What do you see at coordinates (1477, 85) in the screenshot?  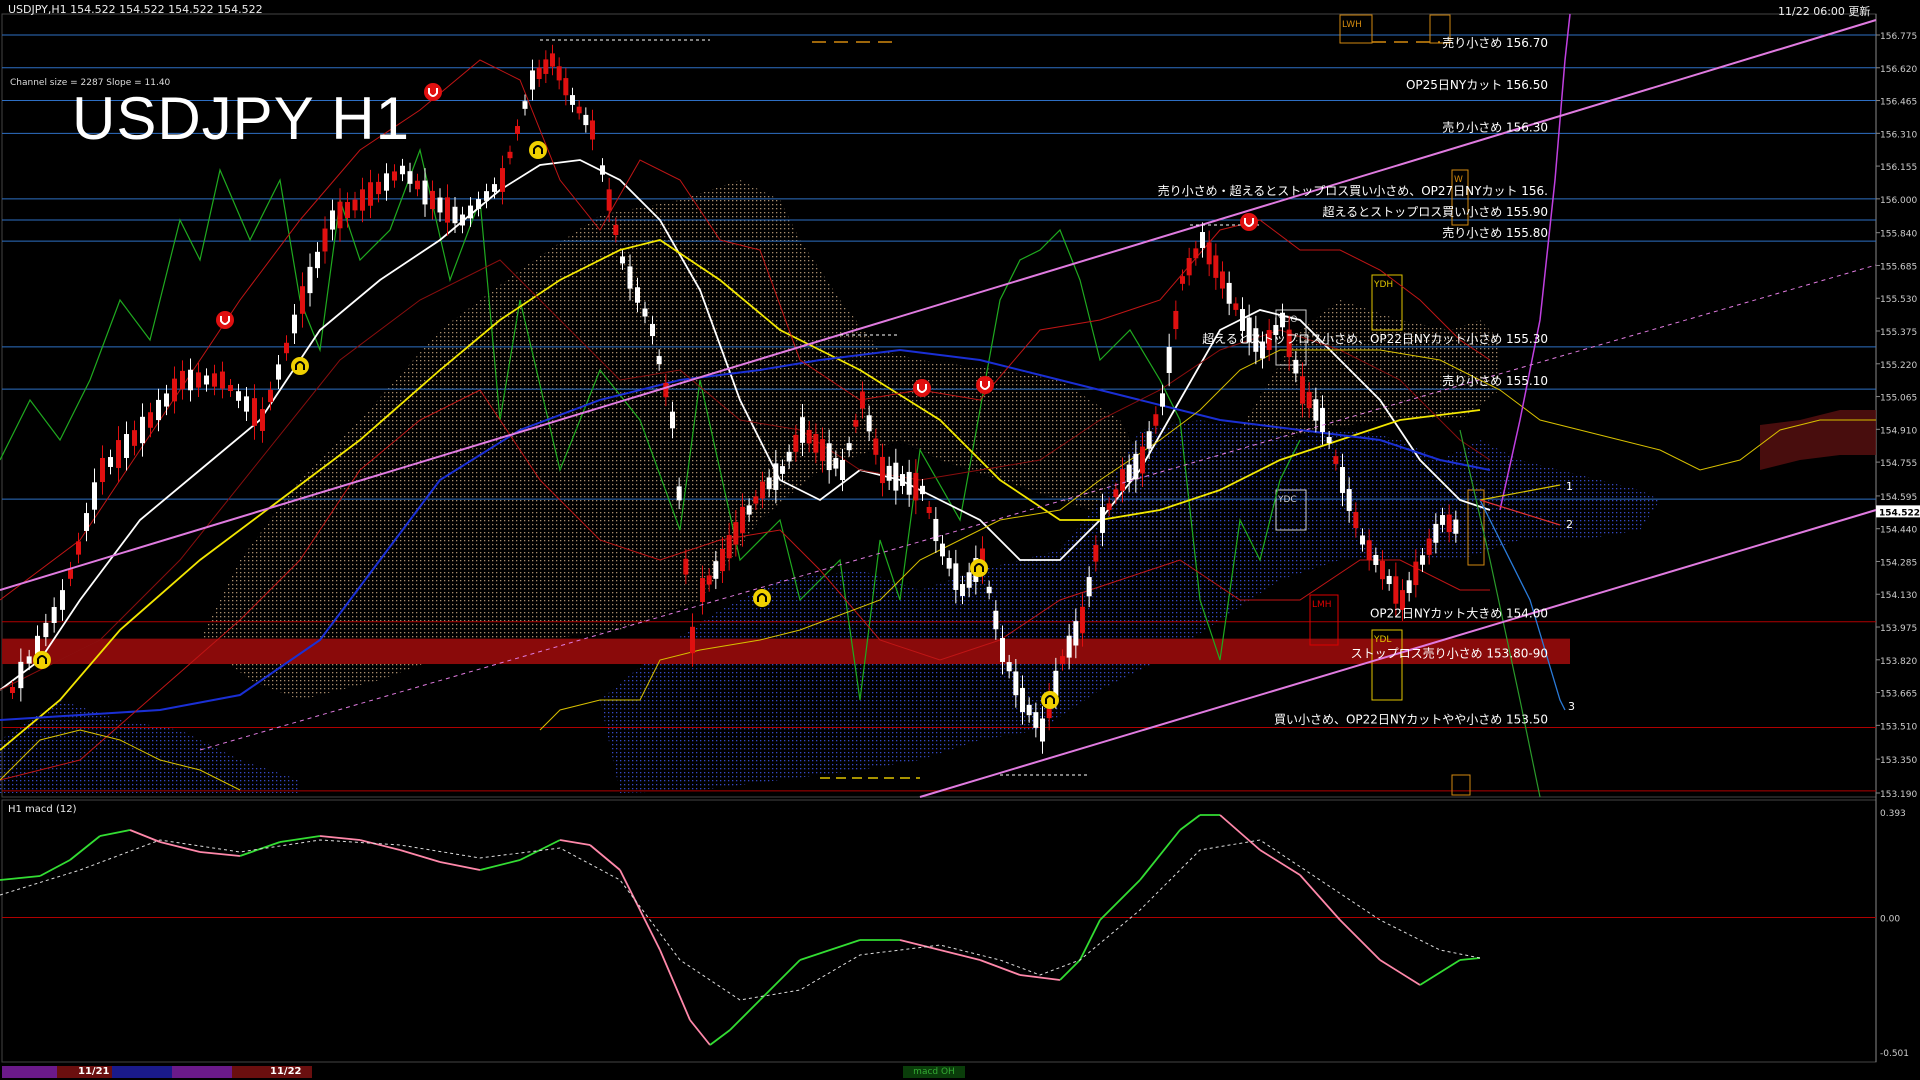 I see `level-label: OP25日NYカット 156.50` at bounding box center [1477, 85].